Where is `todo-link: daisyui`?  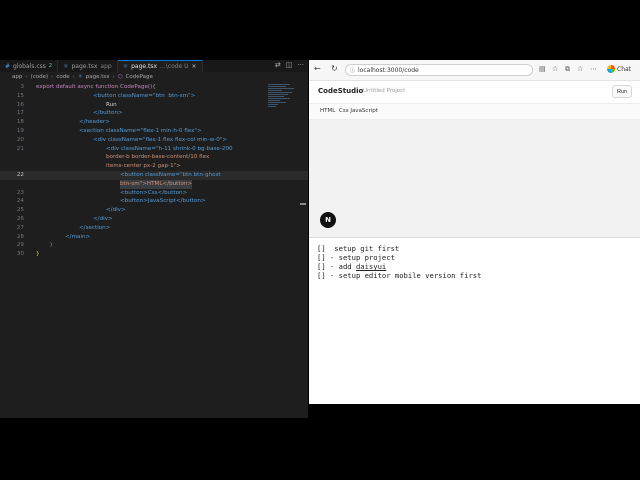 todo-link: daisyui is located at coordinates (371, 266).